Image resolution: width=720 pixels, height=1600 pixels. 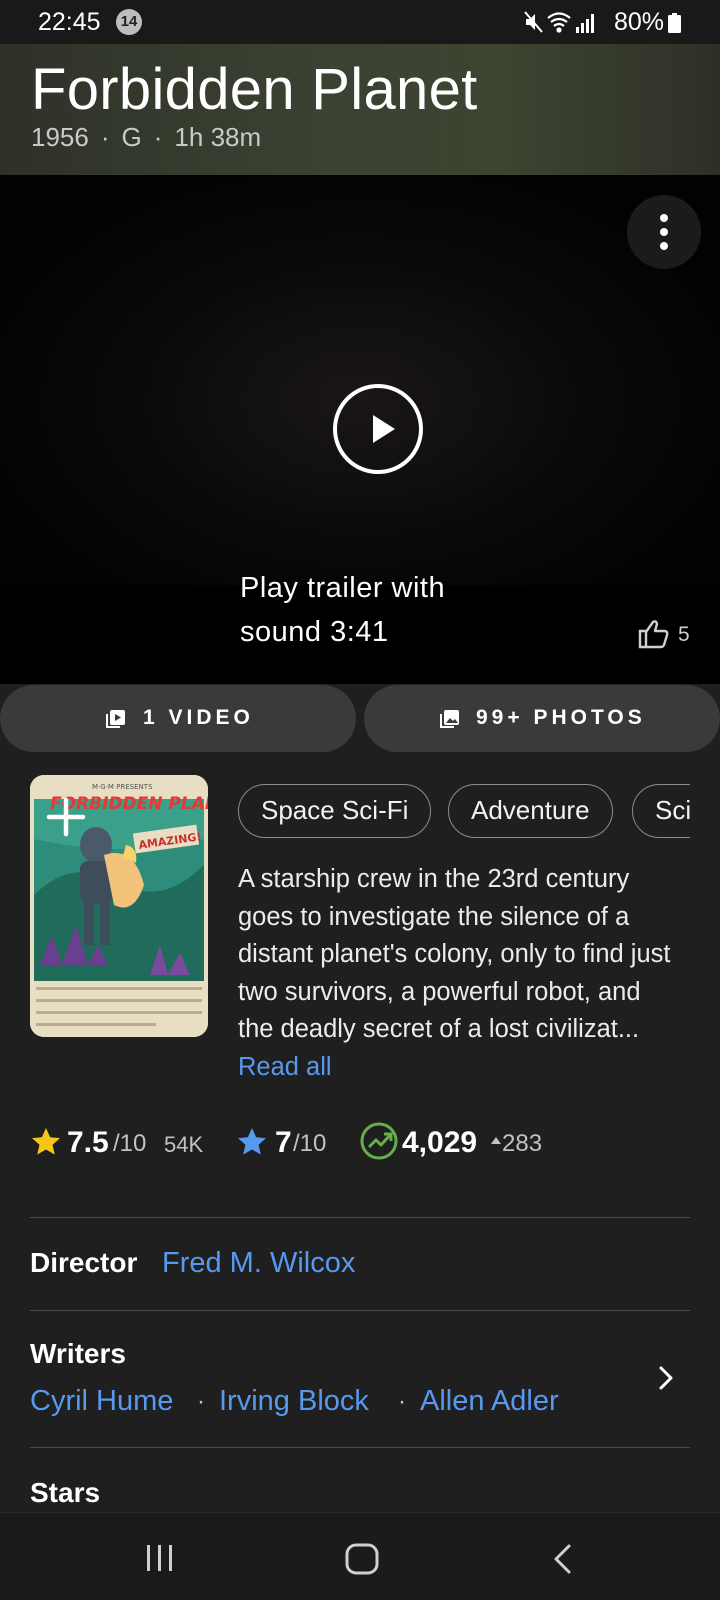 What do you see at coordinates (585, 23) in the screenshot?
I see `signal-icon` at bounding box center [585, 23].